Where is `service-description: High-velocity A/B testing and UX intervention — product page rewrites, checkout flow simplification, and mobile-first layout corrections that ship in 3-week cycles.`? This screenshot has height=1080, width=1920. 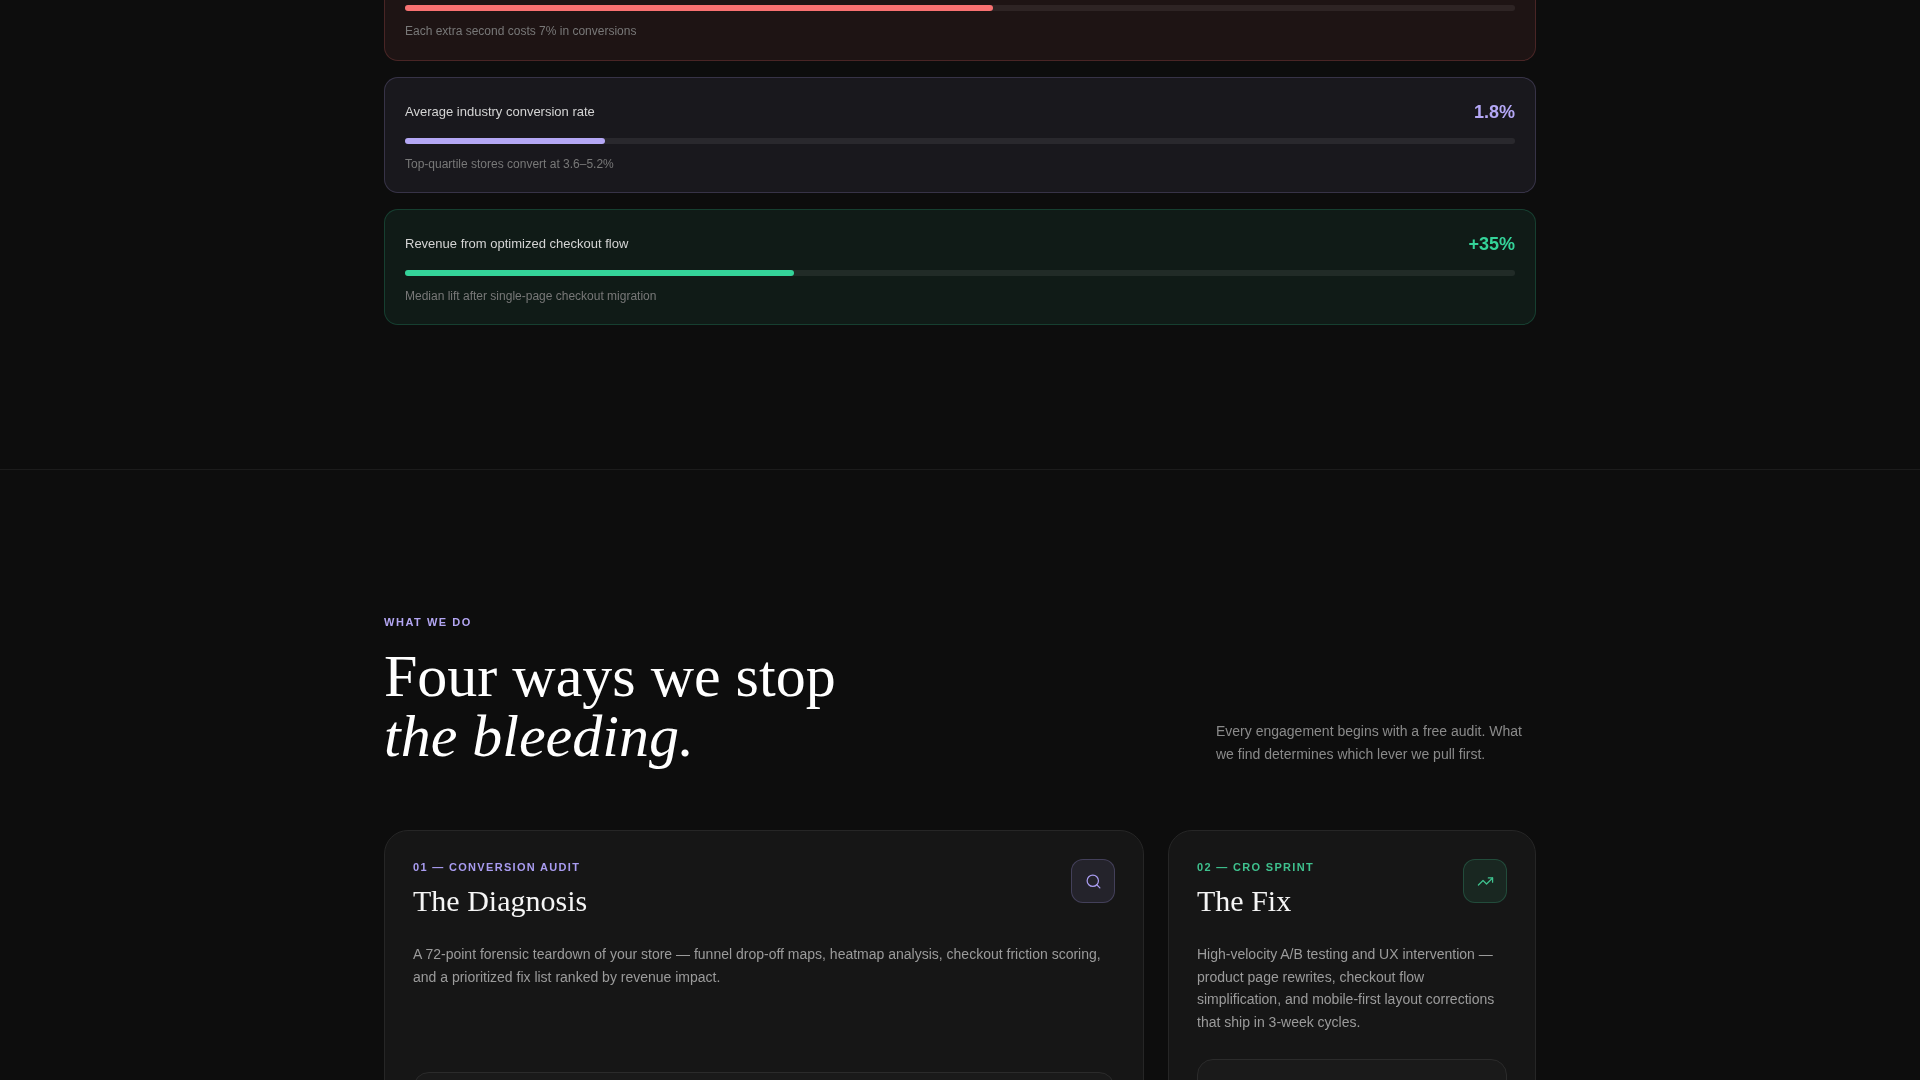
service-description: High-velocity A/B testing and UX intervention — product page rewrites, checkout flow simplification, and mobile-first layout corrections that ship in 3-week cycles. is located at coordinates (1346, 988).